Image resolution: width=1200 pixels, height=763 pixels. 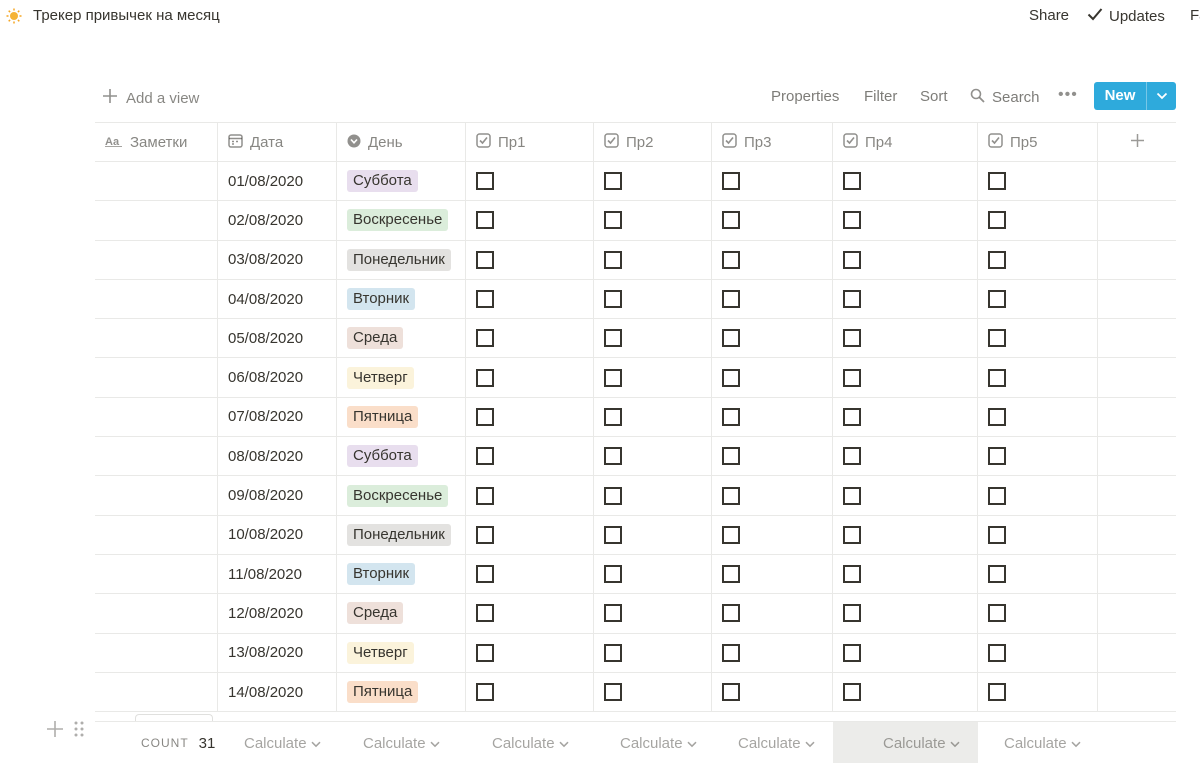 I want to click on new-button: New, so click(x=1135, y=96).